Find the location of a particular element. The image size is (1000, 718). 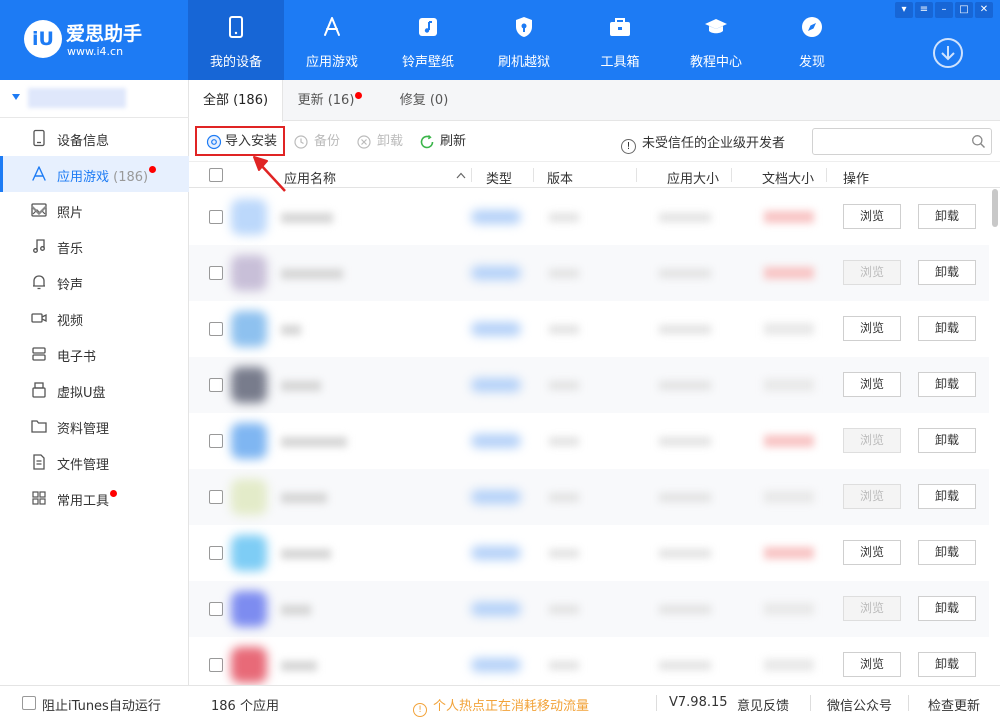

app-type-redacted is located at coordinates (496, 217).